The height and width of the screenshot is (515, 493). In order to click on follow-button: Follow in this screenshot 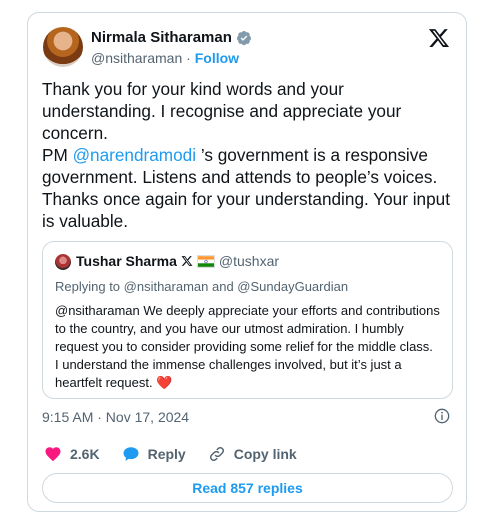, I will do `click(217, 58)`.